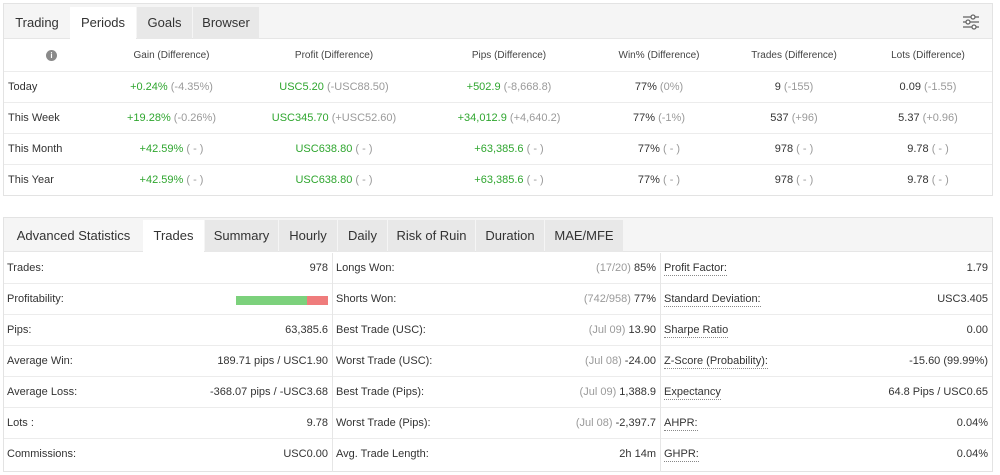  What do you see at coordinates (168, 423) in the screenshot?
I see `stat-row: Lots : 9.78` at bounding box center [168, 423].